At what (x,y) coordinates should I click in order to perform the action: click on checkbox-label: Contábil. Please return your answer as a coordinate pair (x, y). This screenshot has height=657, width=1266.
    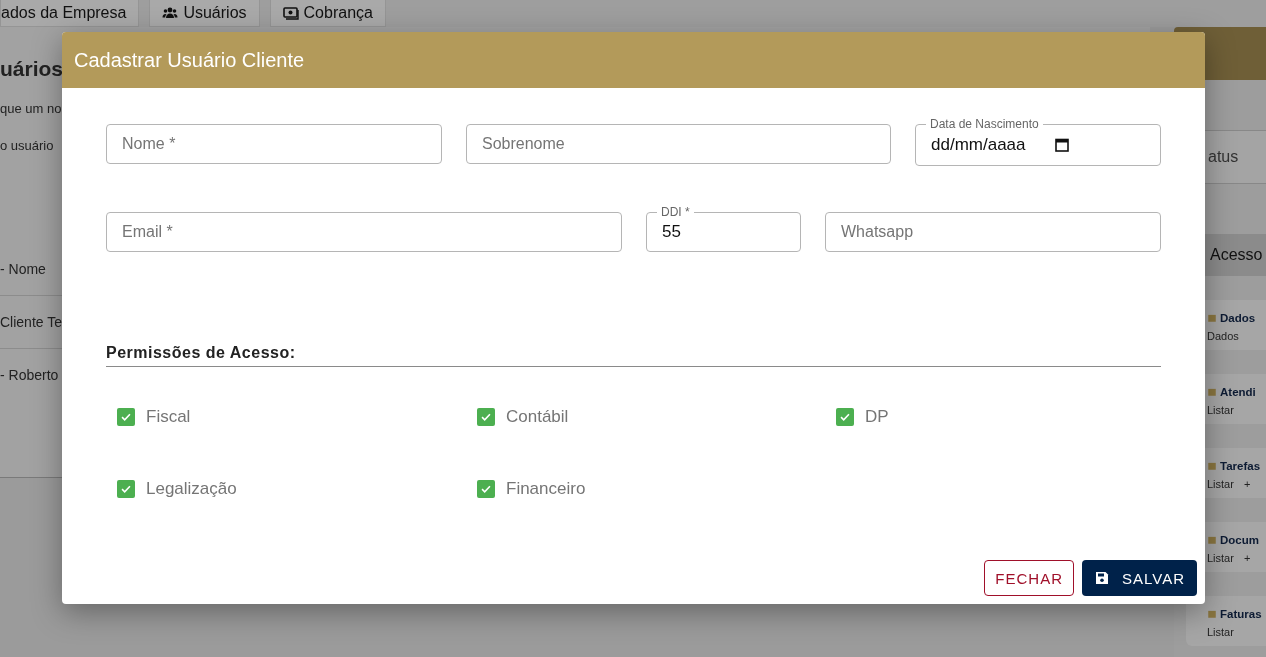
    Looking at the image, I should click on (537, 417).